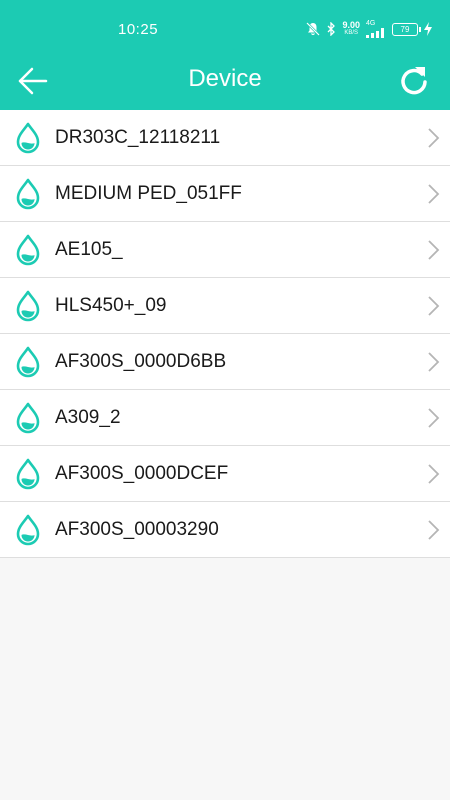  I want to click on device-name: AE105_, so click(89, 249).